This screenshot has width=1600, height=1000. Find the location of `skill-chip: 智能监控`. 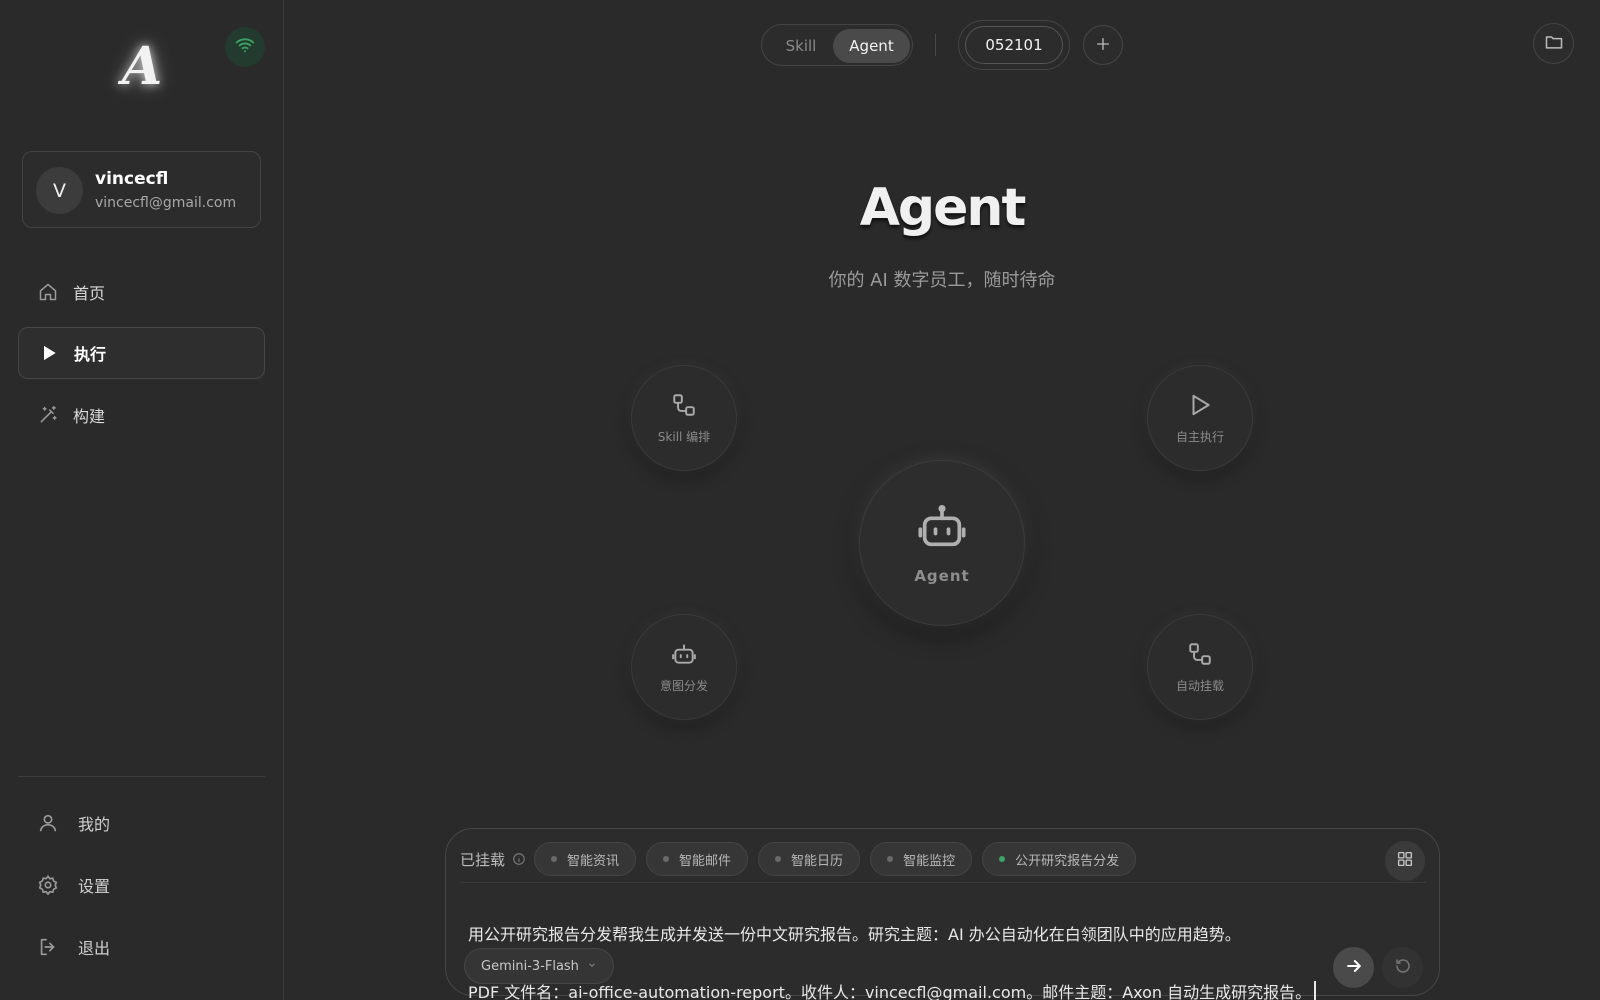

skill-chip: 智能监控 is located at coordinates (921, 859).